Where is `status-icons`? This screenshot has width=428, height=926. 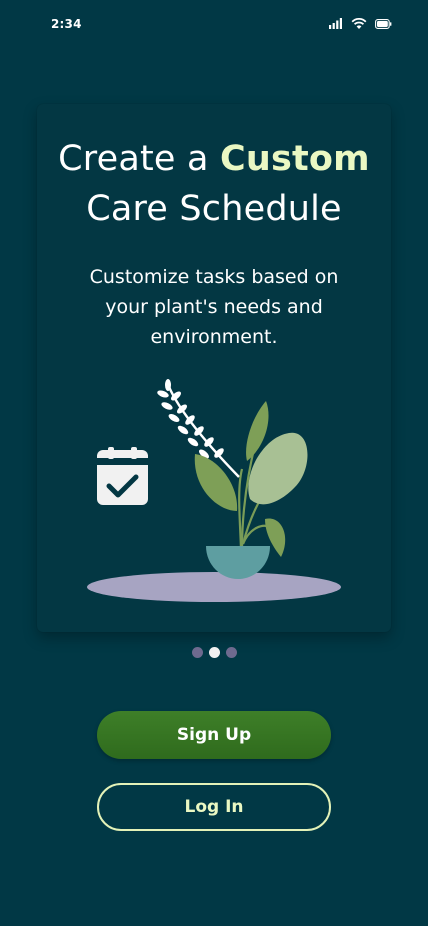
status-icons is located at coordinates (360, 23).